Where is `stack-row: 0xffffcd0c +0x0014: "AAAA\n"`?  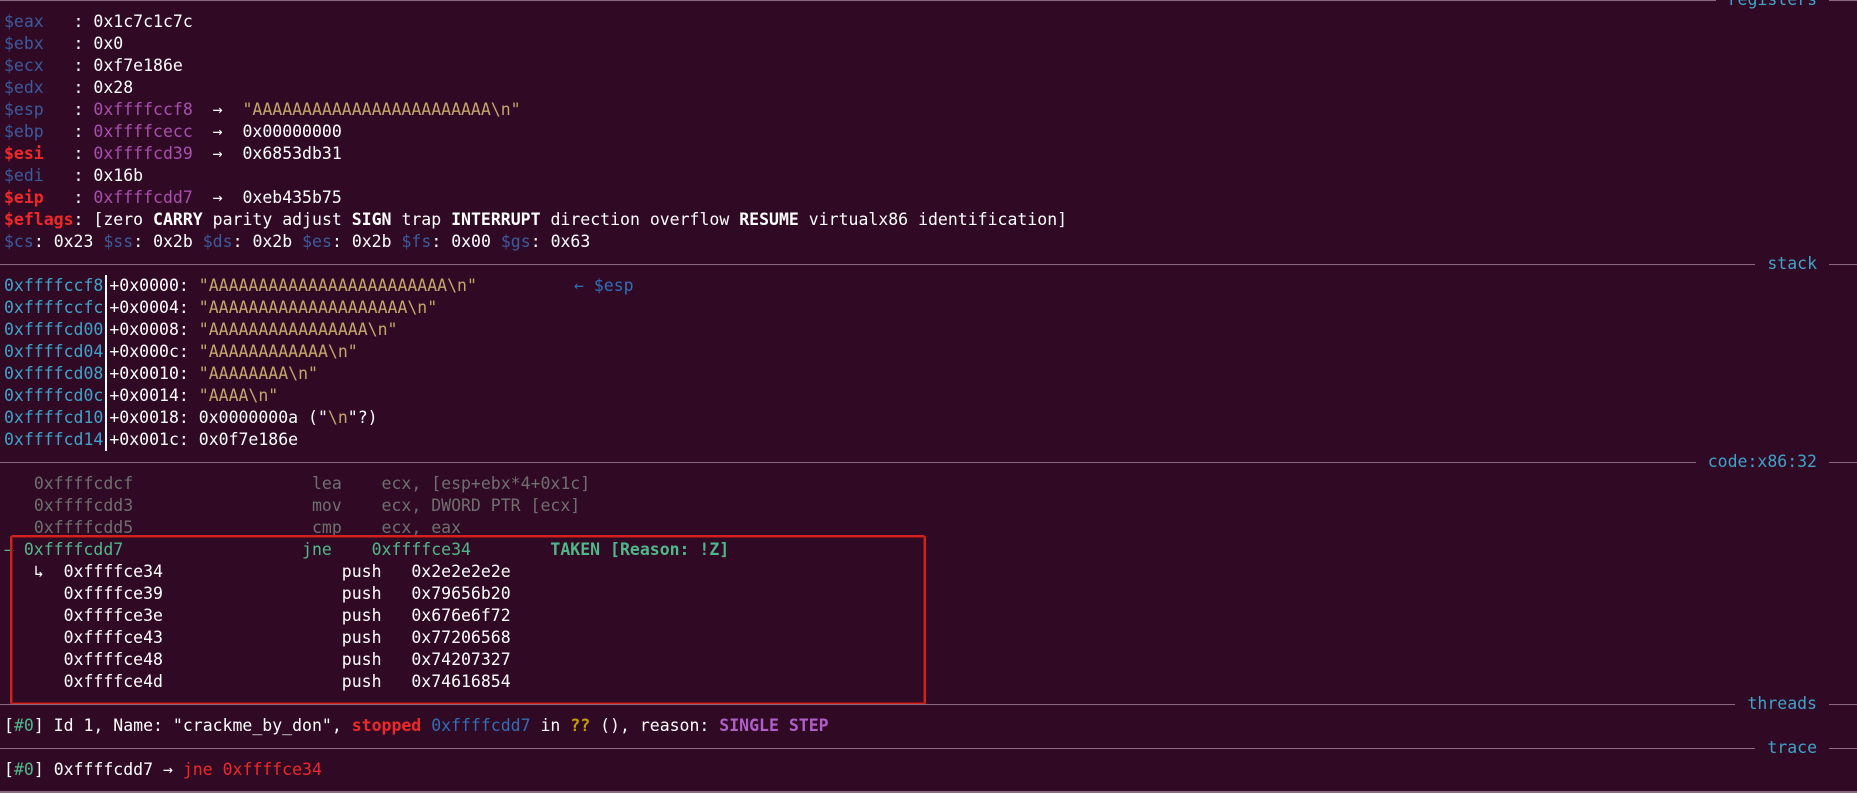 stack-row: 0xffffcd0c +0x0014: "AAAA\n" is located at coordinates (141, 396).